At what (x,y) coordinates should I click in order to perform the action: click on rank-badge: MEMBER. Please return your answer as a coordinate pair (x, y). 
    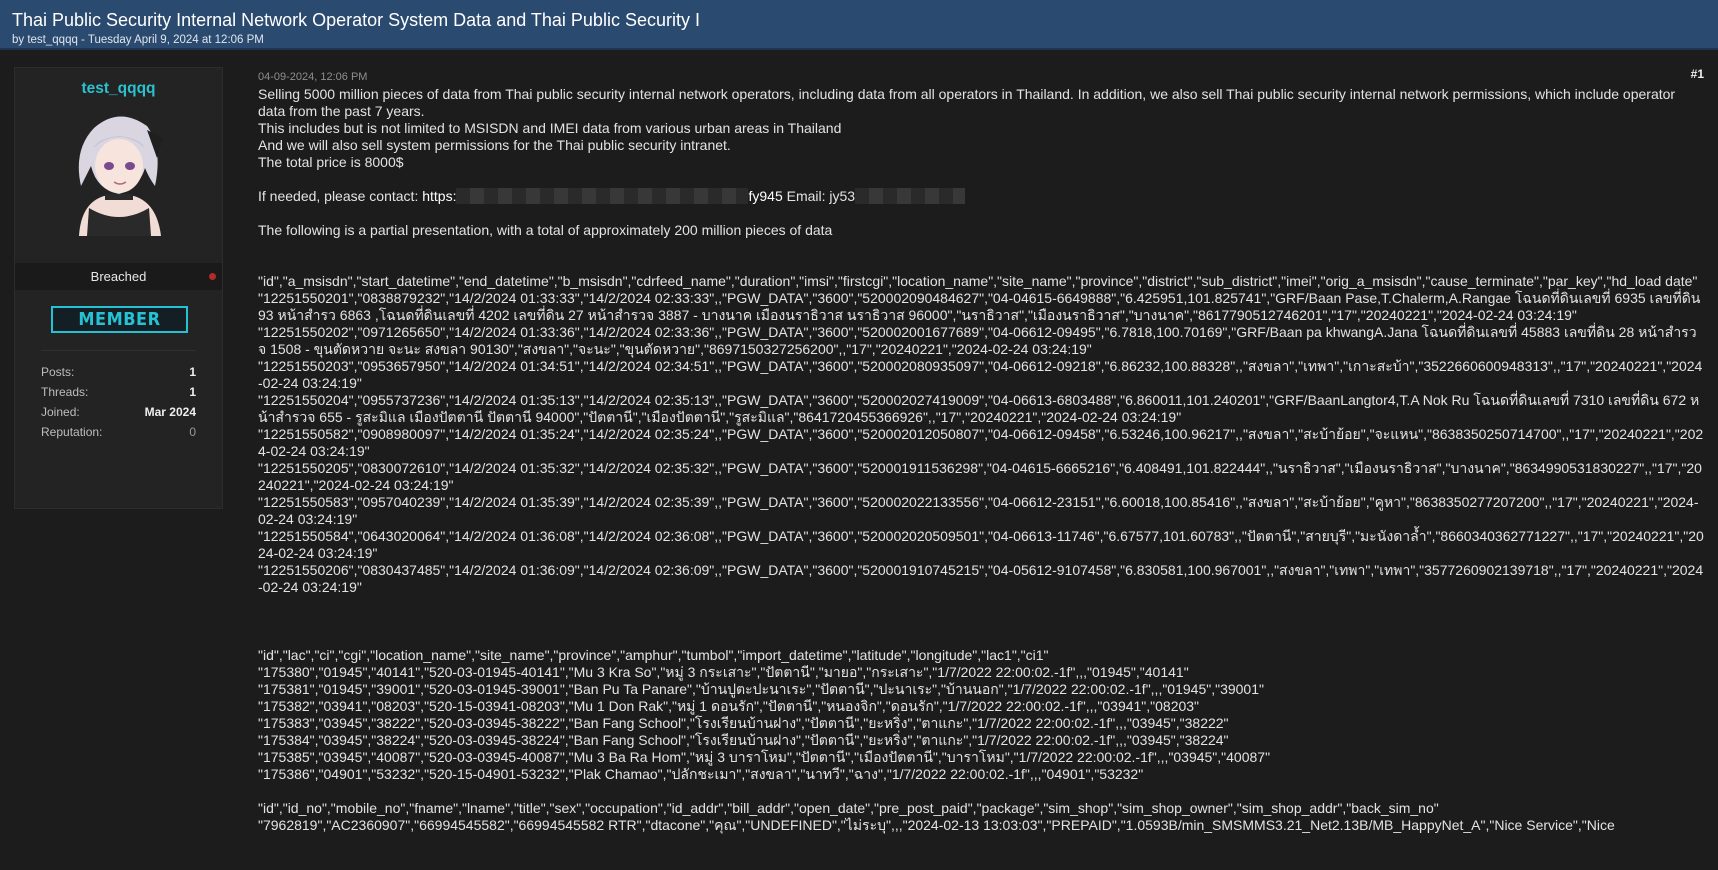
    Looking at the image, I should click on (119, 319).